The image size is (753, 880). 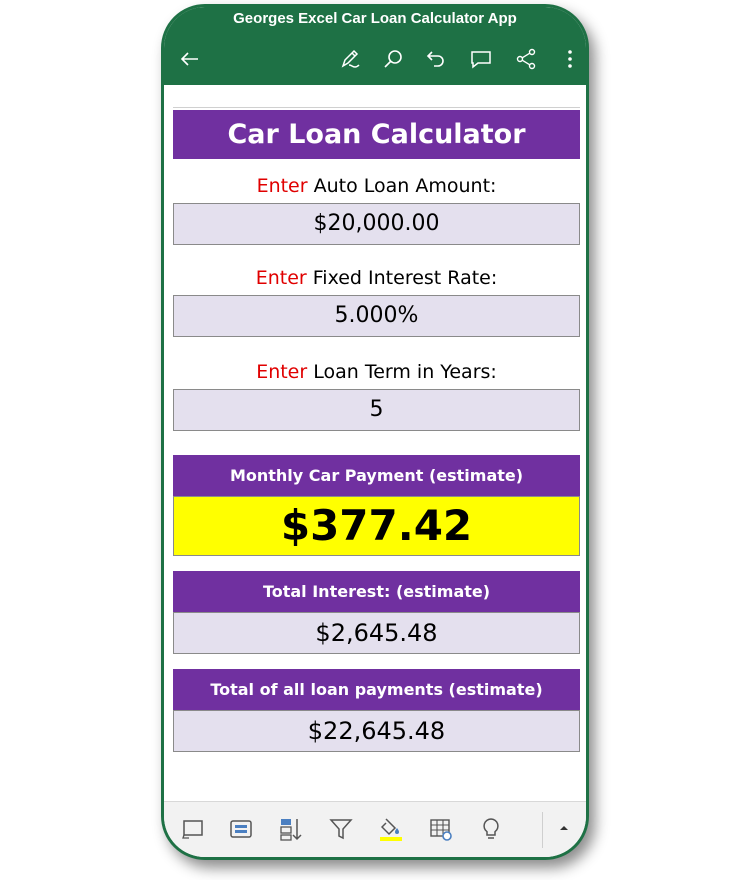 What do you see at coordinates (341, 829) in the screenshot?
I see `filter-icon` at bounding box center [341, 829].